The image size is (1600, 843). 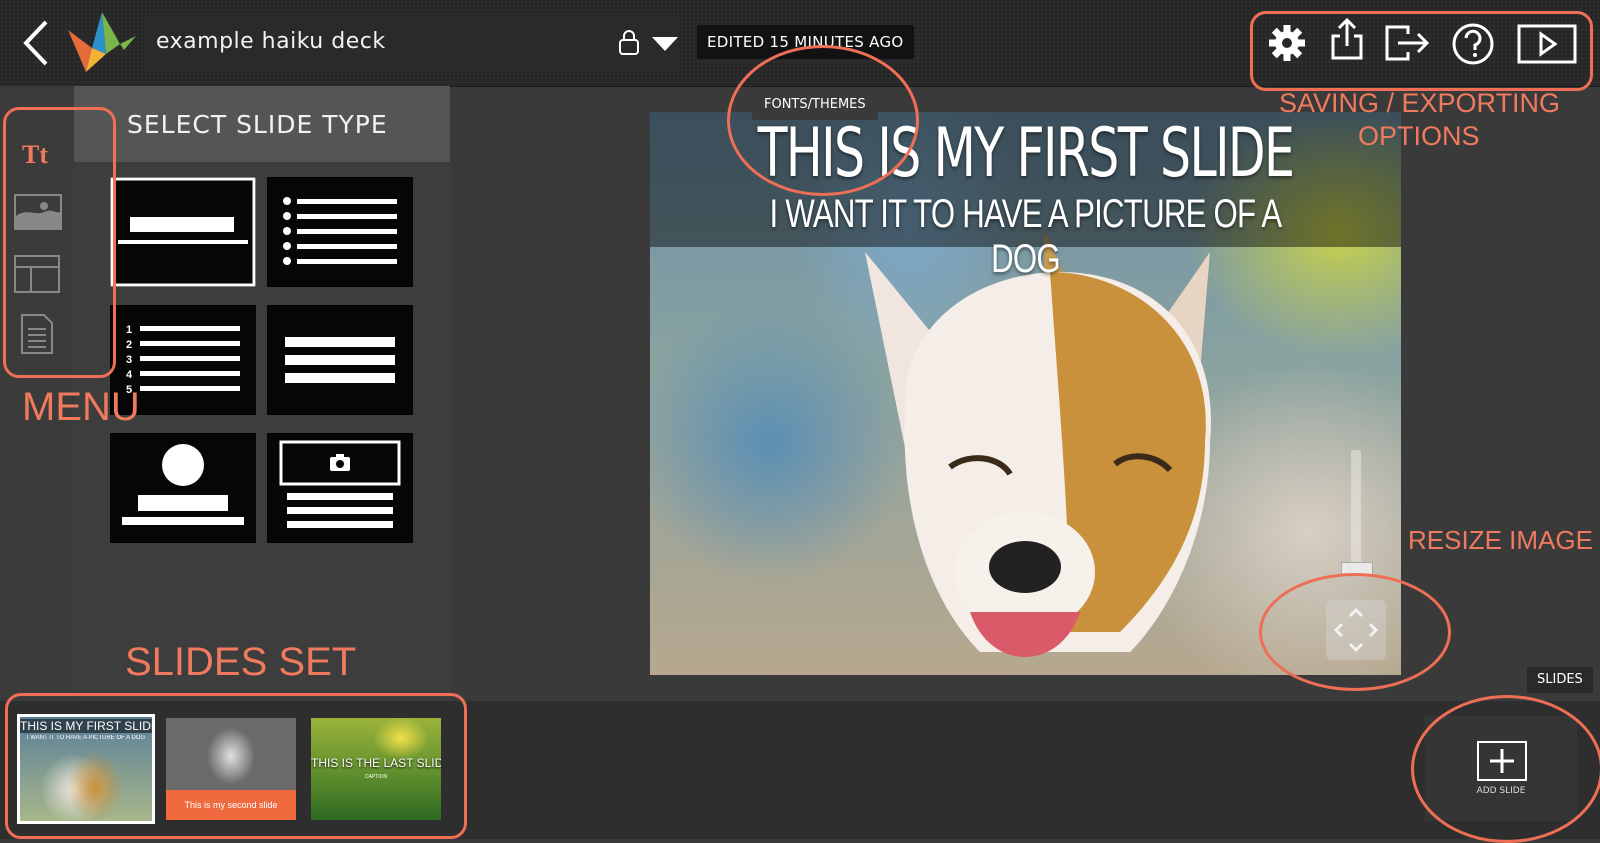 What do you see at coordinates (36, 43) in the screenshot?
I see `back-arrow-icon` at bounding box center [36, 43].